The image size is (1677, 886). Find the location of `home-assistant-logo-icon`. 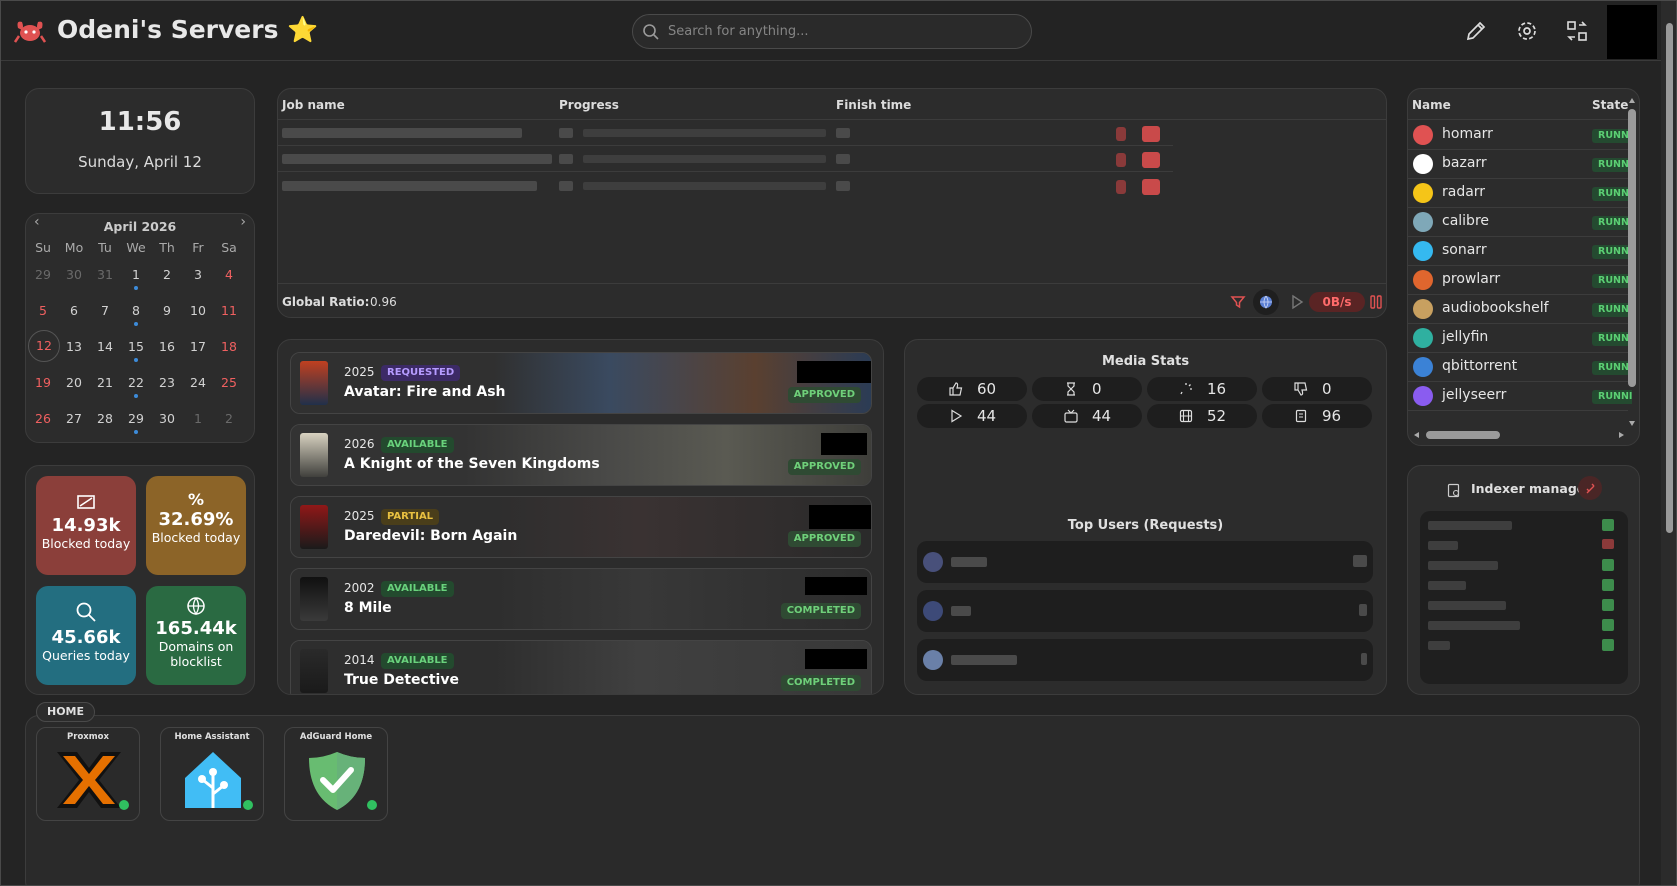

home-assistant-logo-icon is located at coordinates (213, 780).